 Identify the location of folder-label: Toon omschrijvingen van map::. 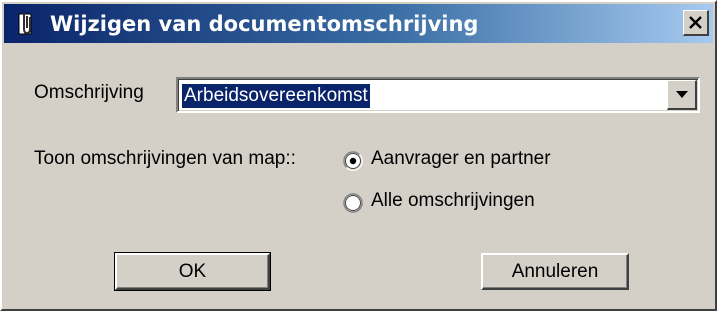
(165, 158).